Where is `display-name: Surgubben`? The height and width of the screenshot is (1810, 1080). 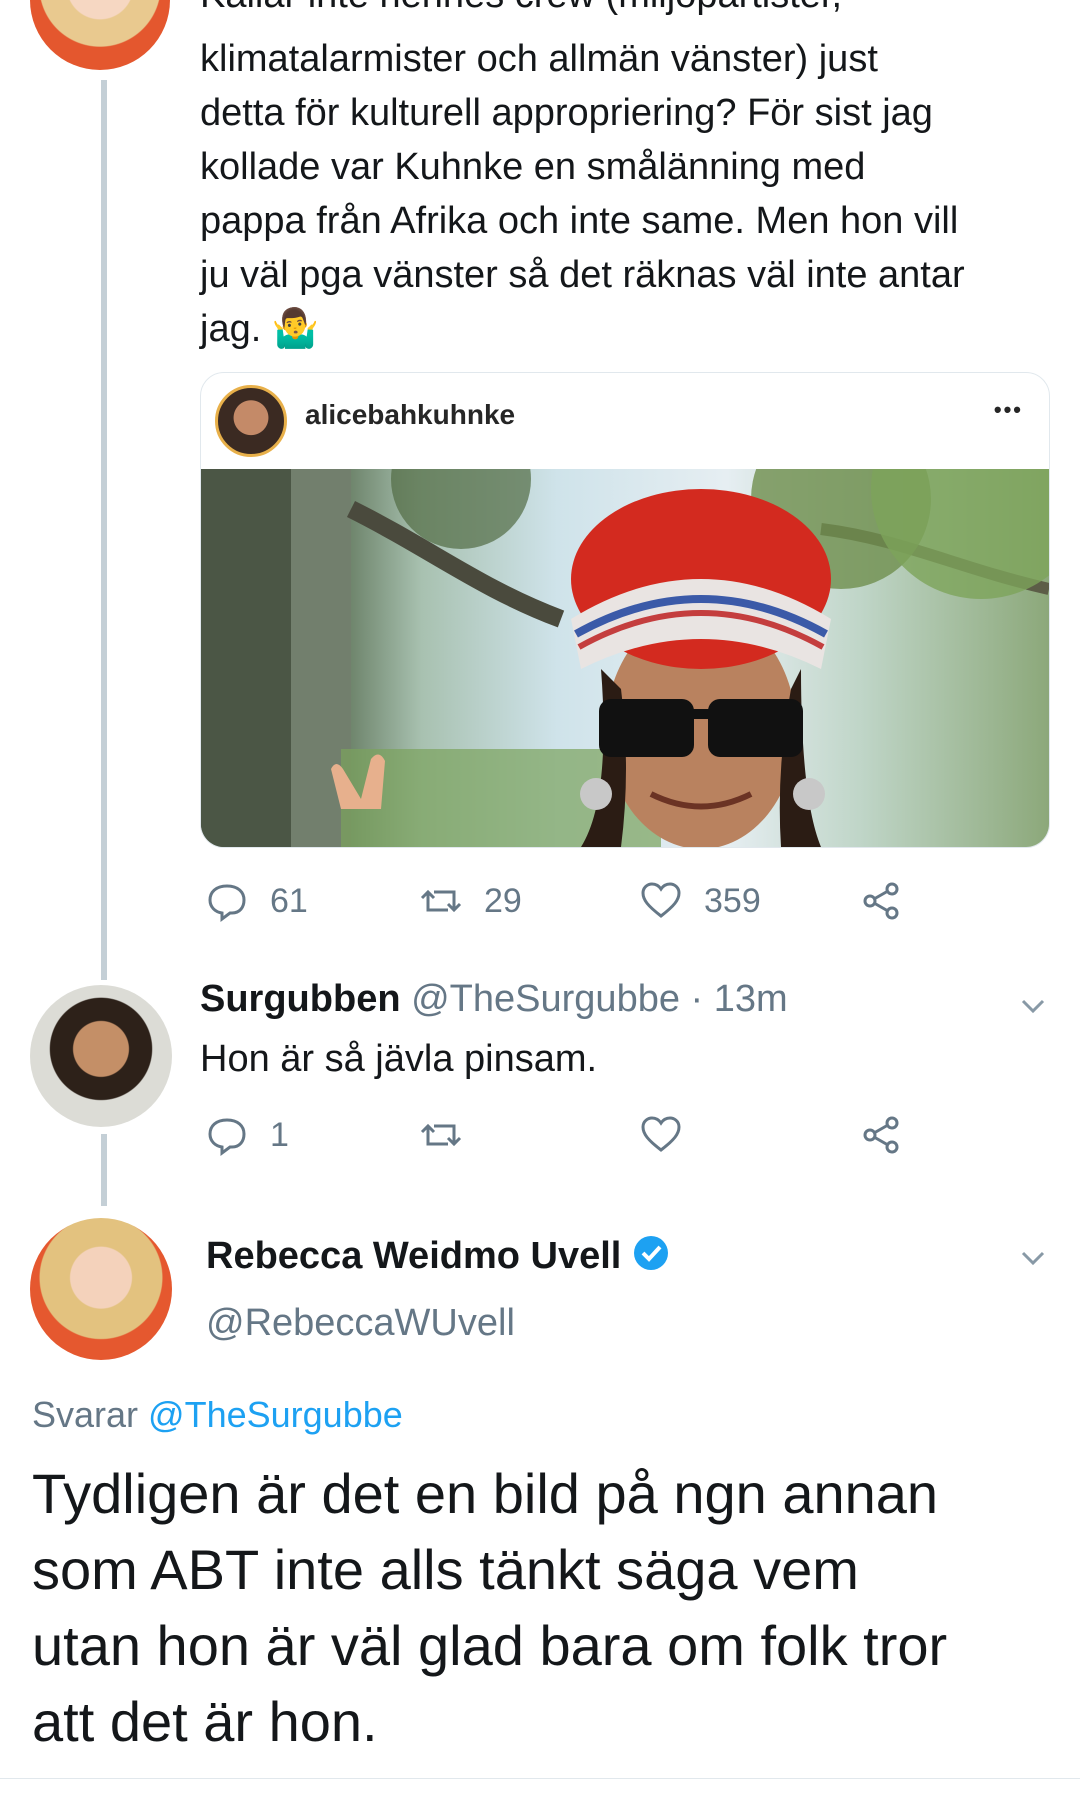 display-name: Surgubben is located at coordinates (300, 999).